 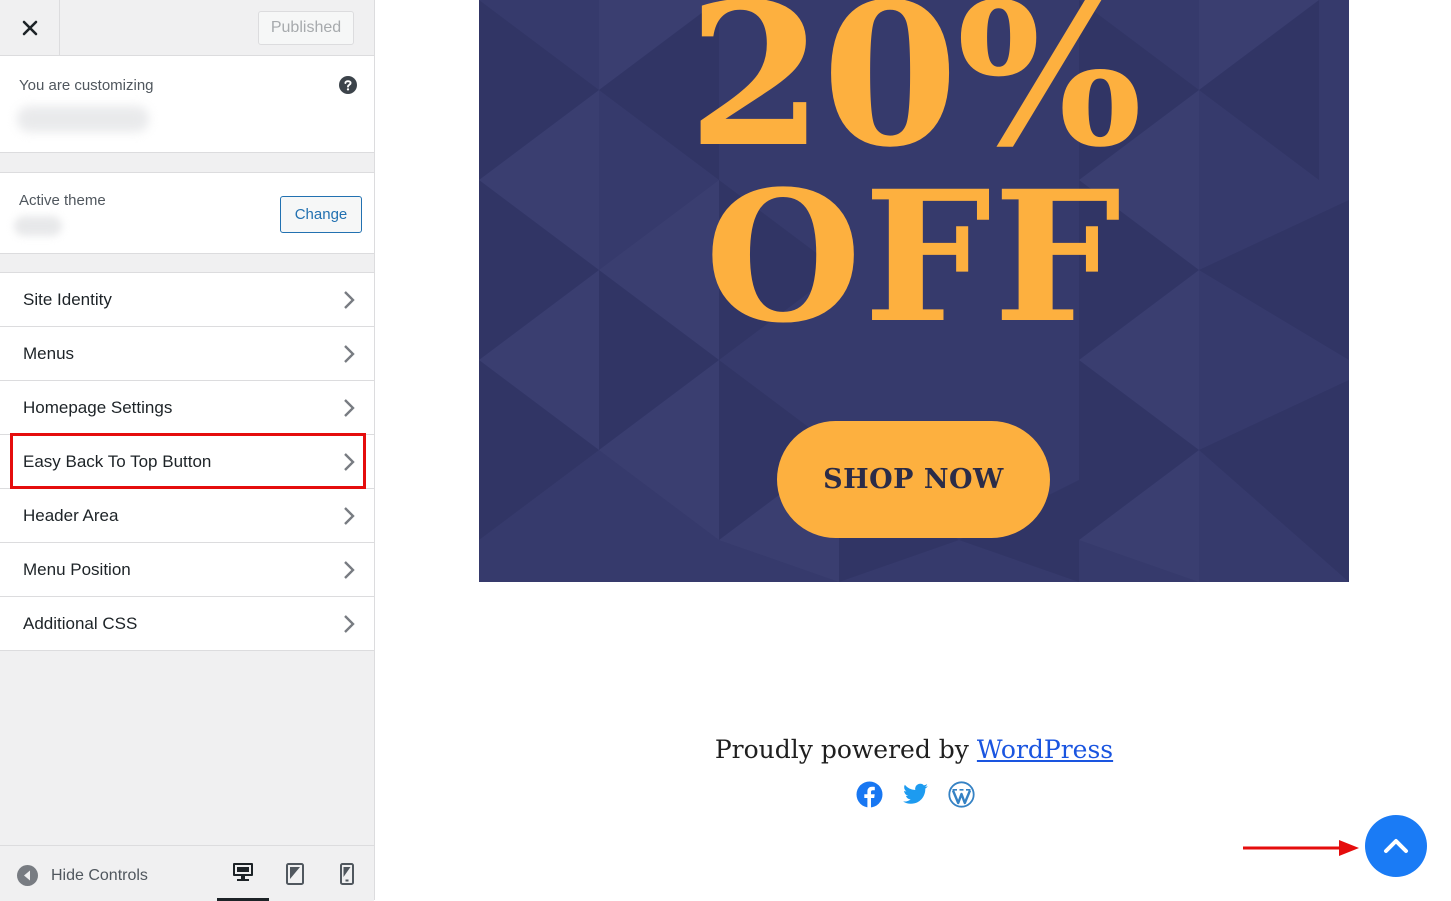 I want to click on shop-now-button: SHOP NOW, so click(x=913, y=479).